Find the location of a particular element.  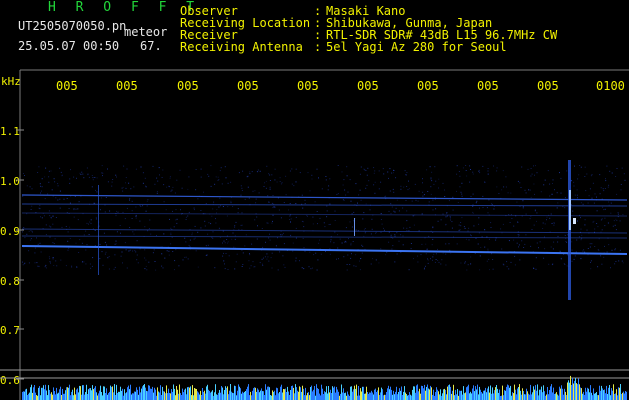

signal-traces is located at coordinates (324, 224).